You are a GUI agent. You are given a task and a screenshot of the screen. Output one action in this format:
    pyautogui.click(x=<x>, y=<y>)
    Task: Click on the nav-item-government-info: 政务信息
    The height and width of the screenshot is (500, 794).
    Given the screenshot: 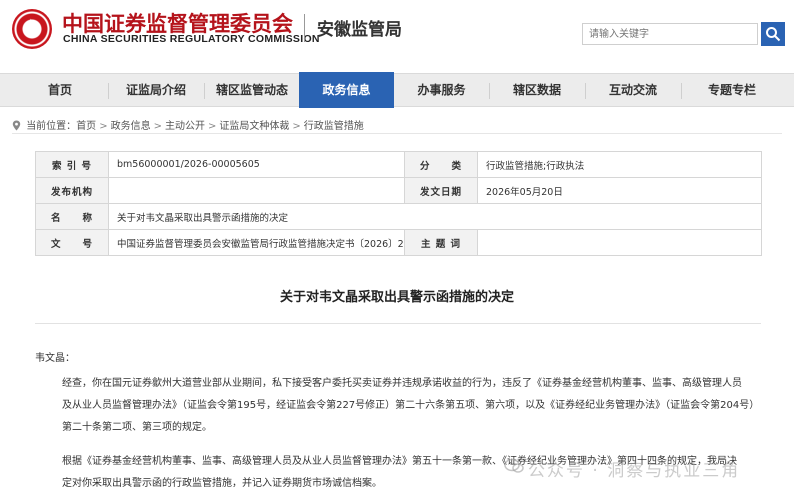 What is the action you would take?
    pyautogui.click(x=346, y=90)
    